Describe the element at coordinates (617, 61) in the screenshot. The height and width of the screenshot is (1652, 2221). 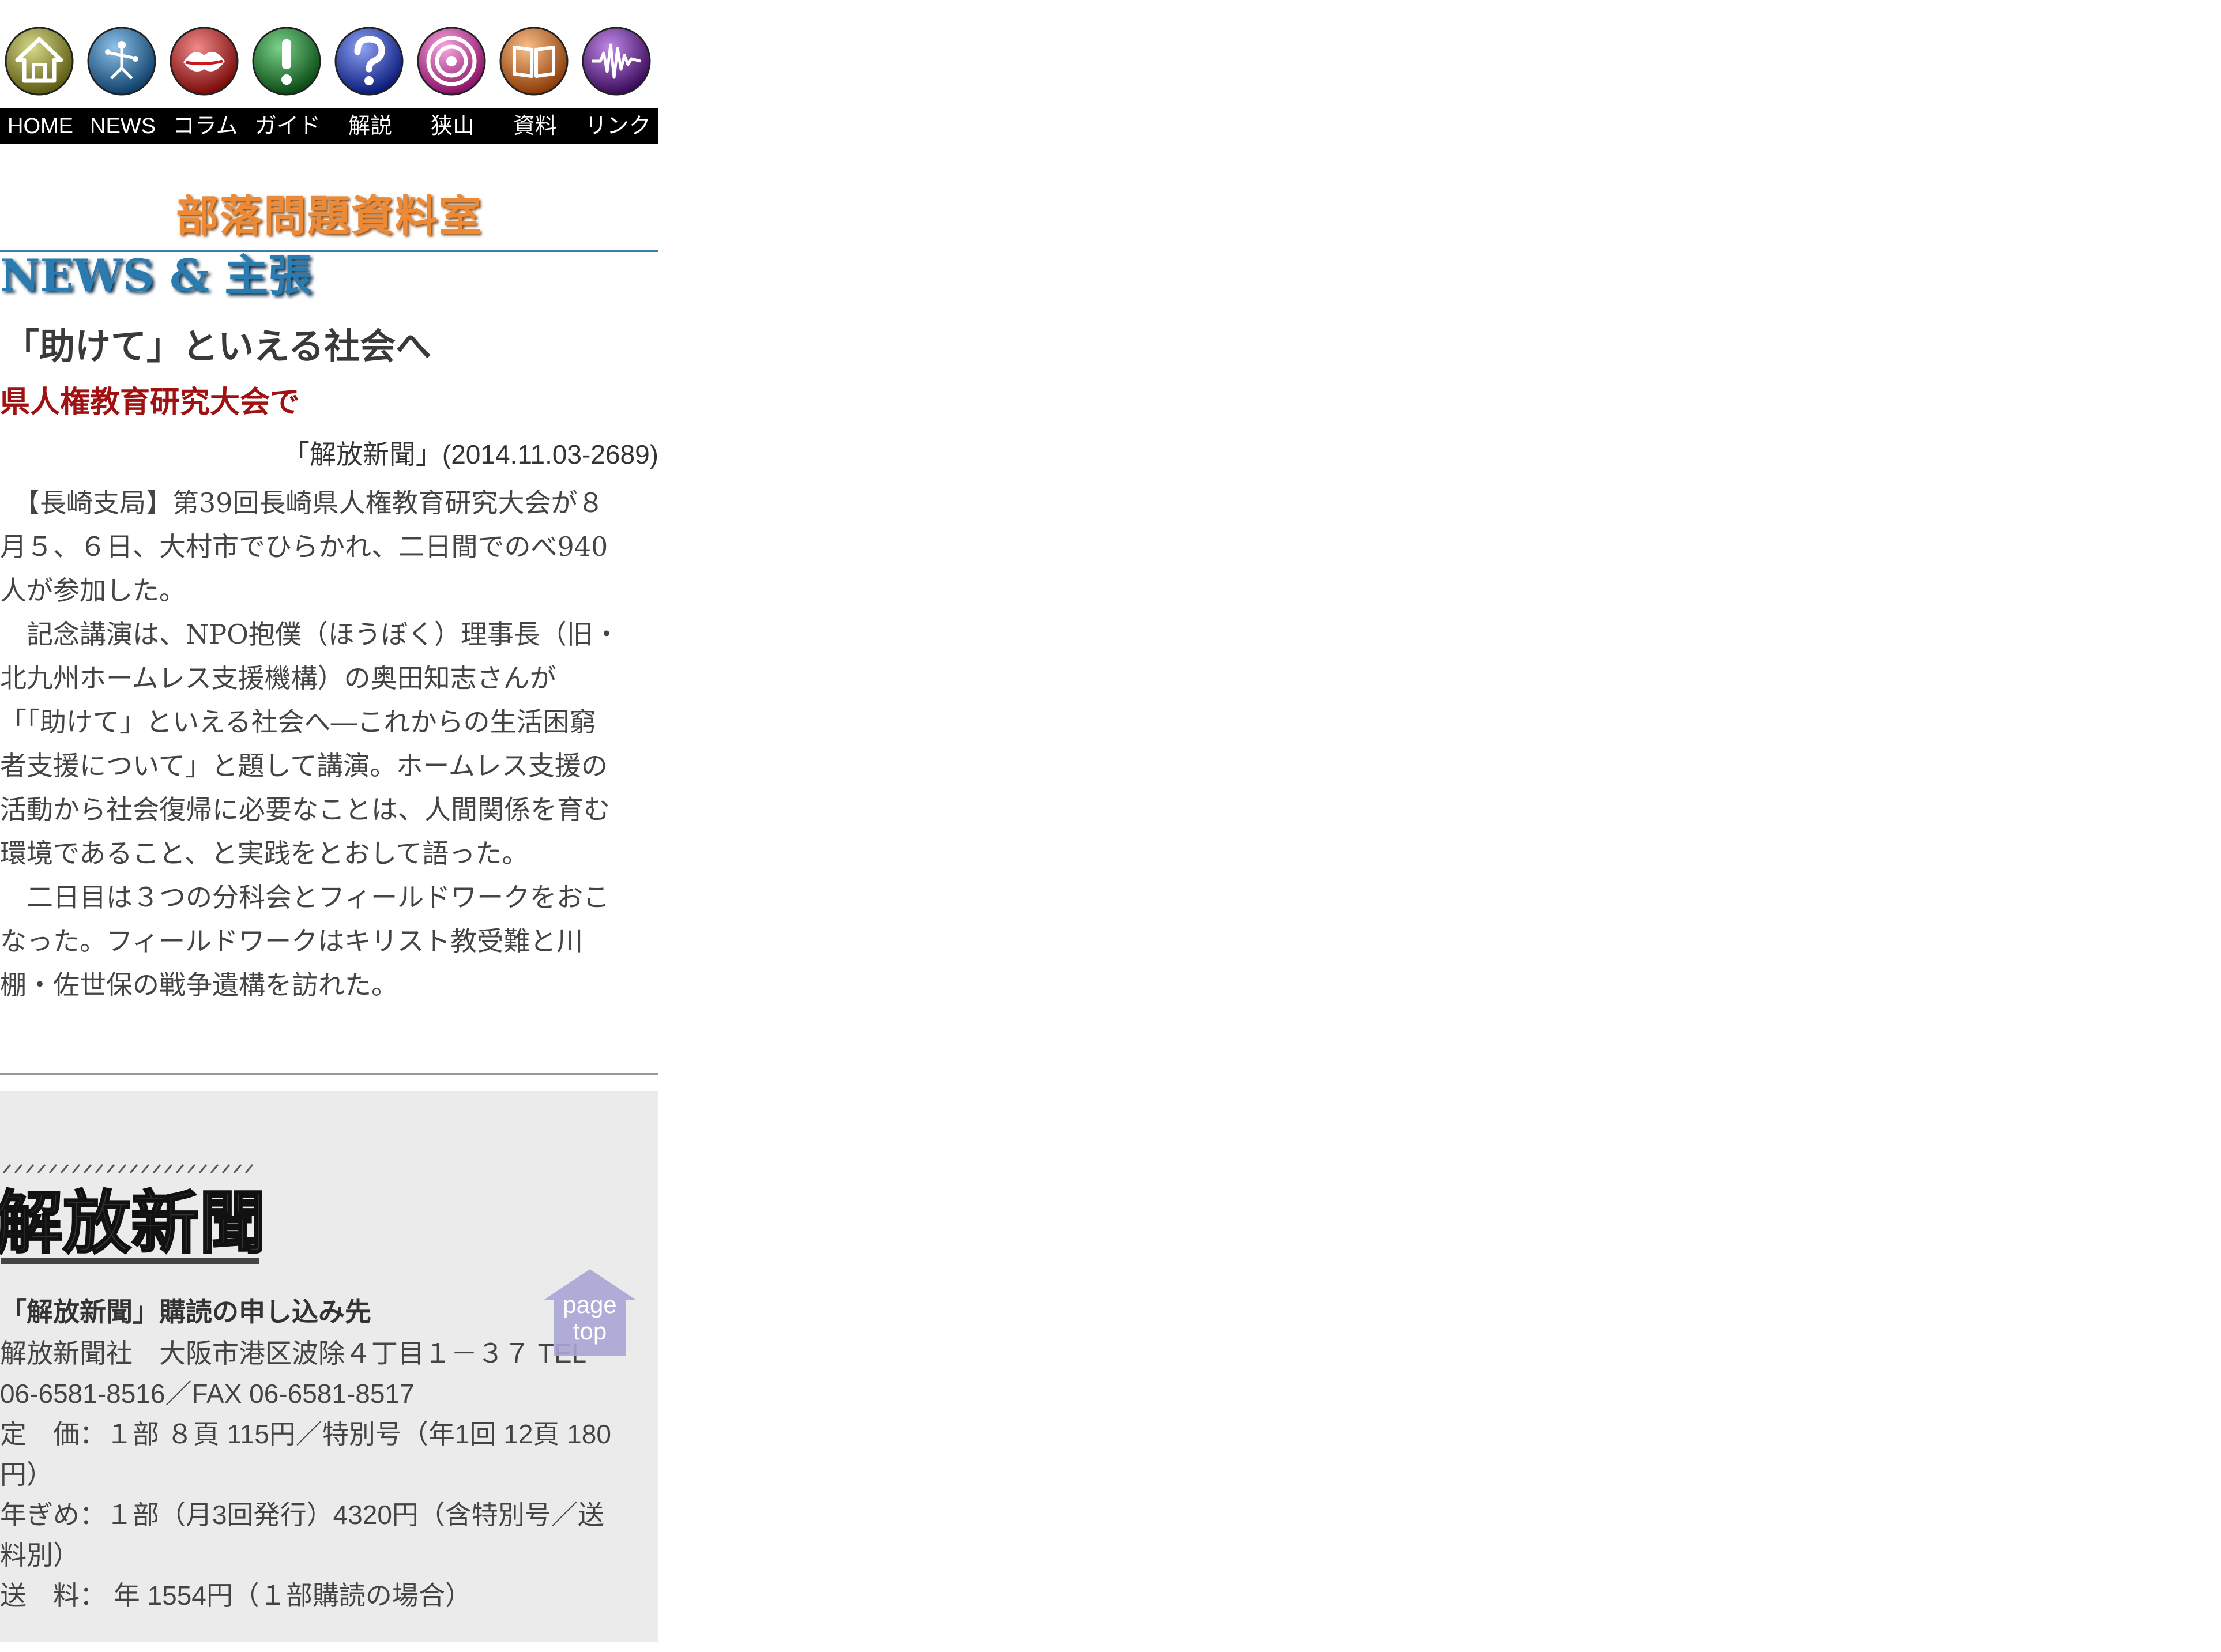
I see `waveform-icon` at that location.